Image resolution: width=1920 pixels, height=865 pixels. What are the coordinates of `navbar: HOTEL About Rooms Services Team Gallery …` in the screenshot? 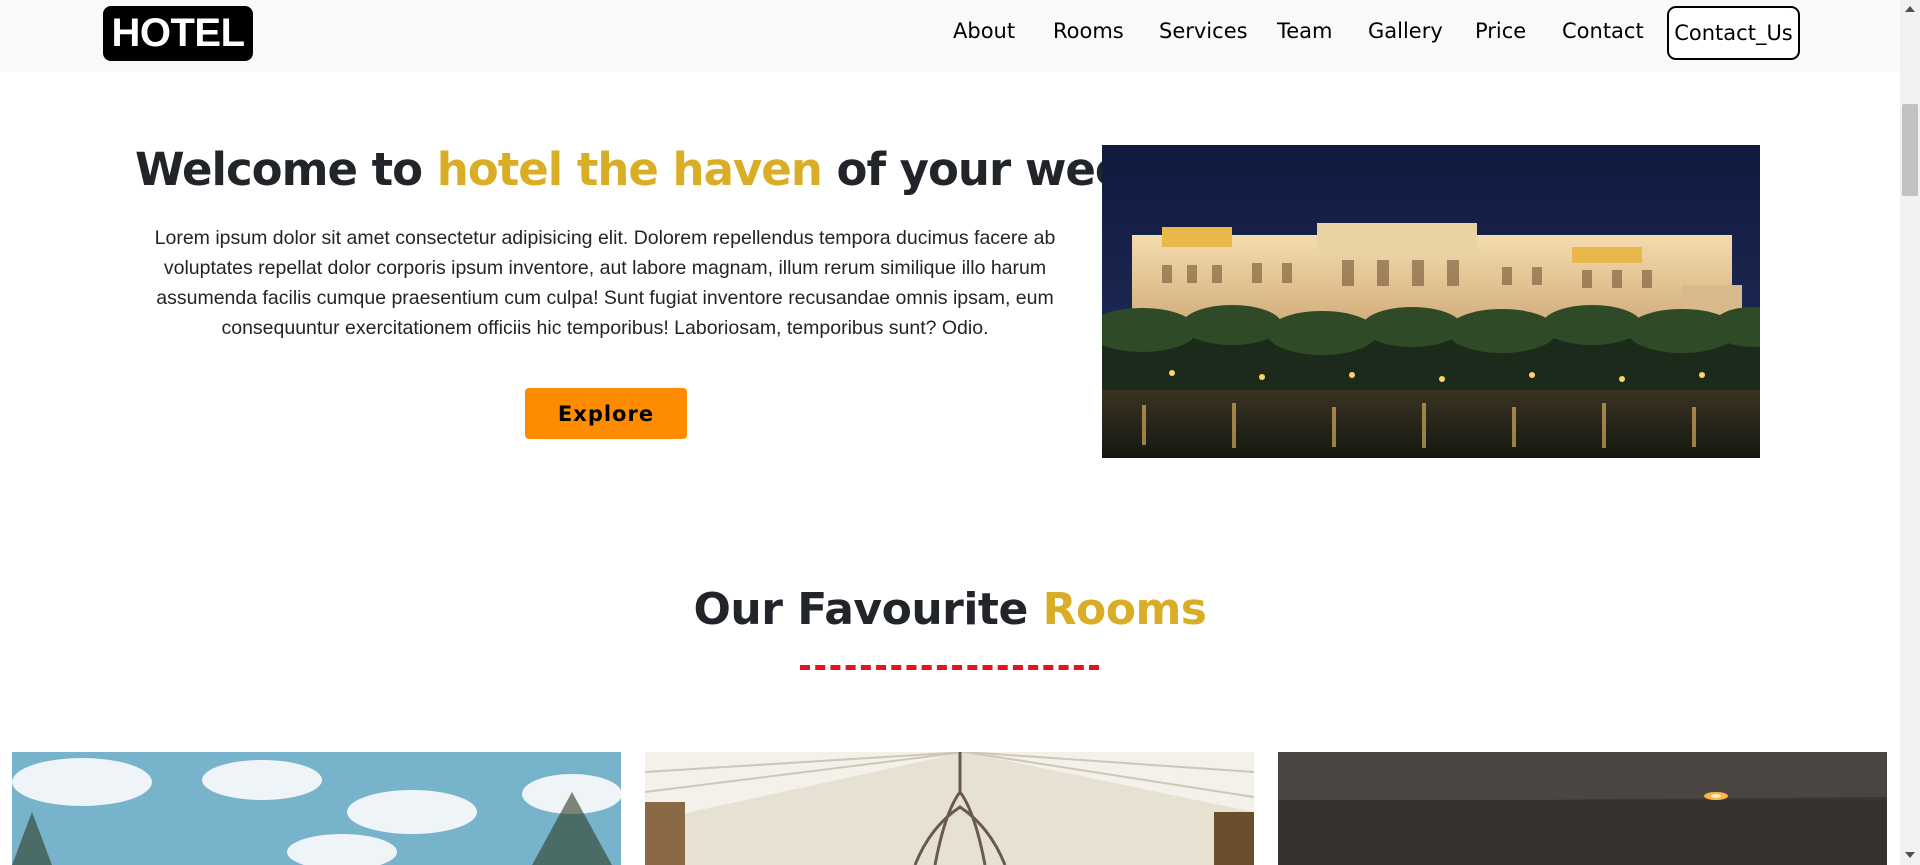 It's located at (950, 36).